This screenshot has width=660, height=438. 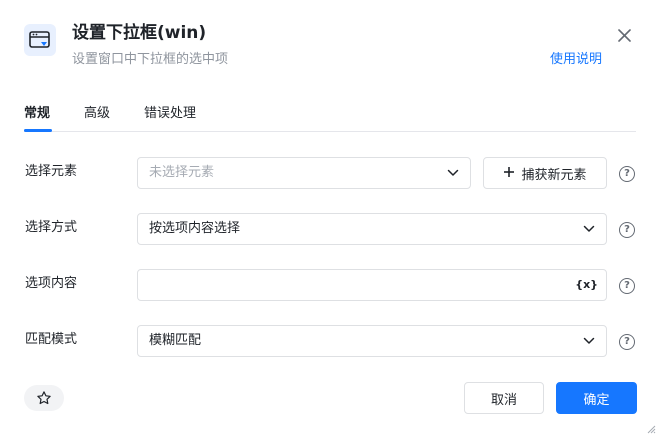 What do you see at coordinates (596, 398) in the screenshot?
I see `confirm-button: 确定` at bounding box center [596, 398].